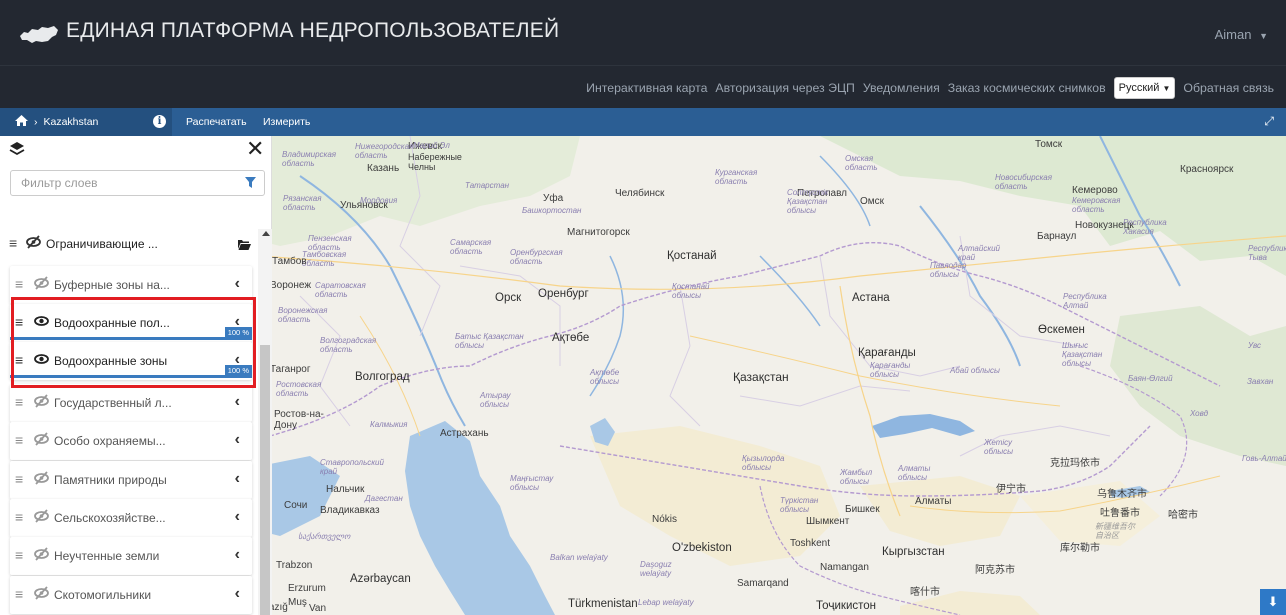 The width and height of the screenshot is (1286, 615). What do you see at coordinates (137, 183) in the screenshot?
I see `layer-filter-input: Фильтр слоев` at bounding box center [137, 183].